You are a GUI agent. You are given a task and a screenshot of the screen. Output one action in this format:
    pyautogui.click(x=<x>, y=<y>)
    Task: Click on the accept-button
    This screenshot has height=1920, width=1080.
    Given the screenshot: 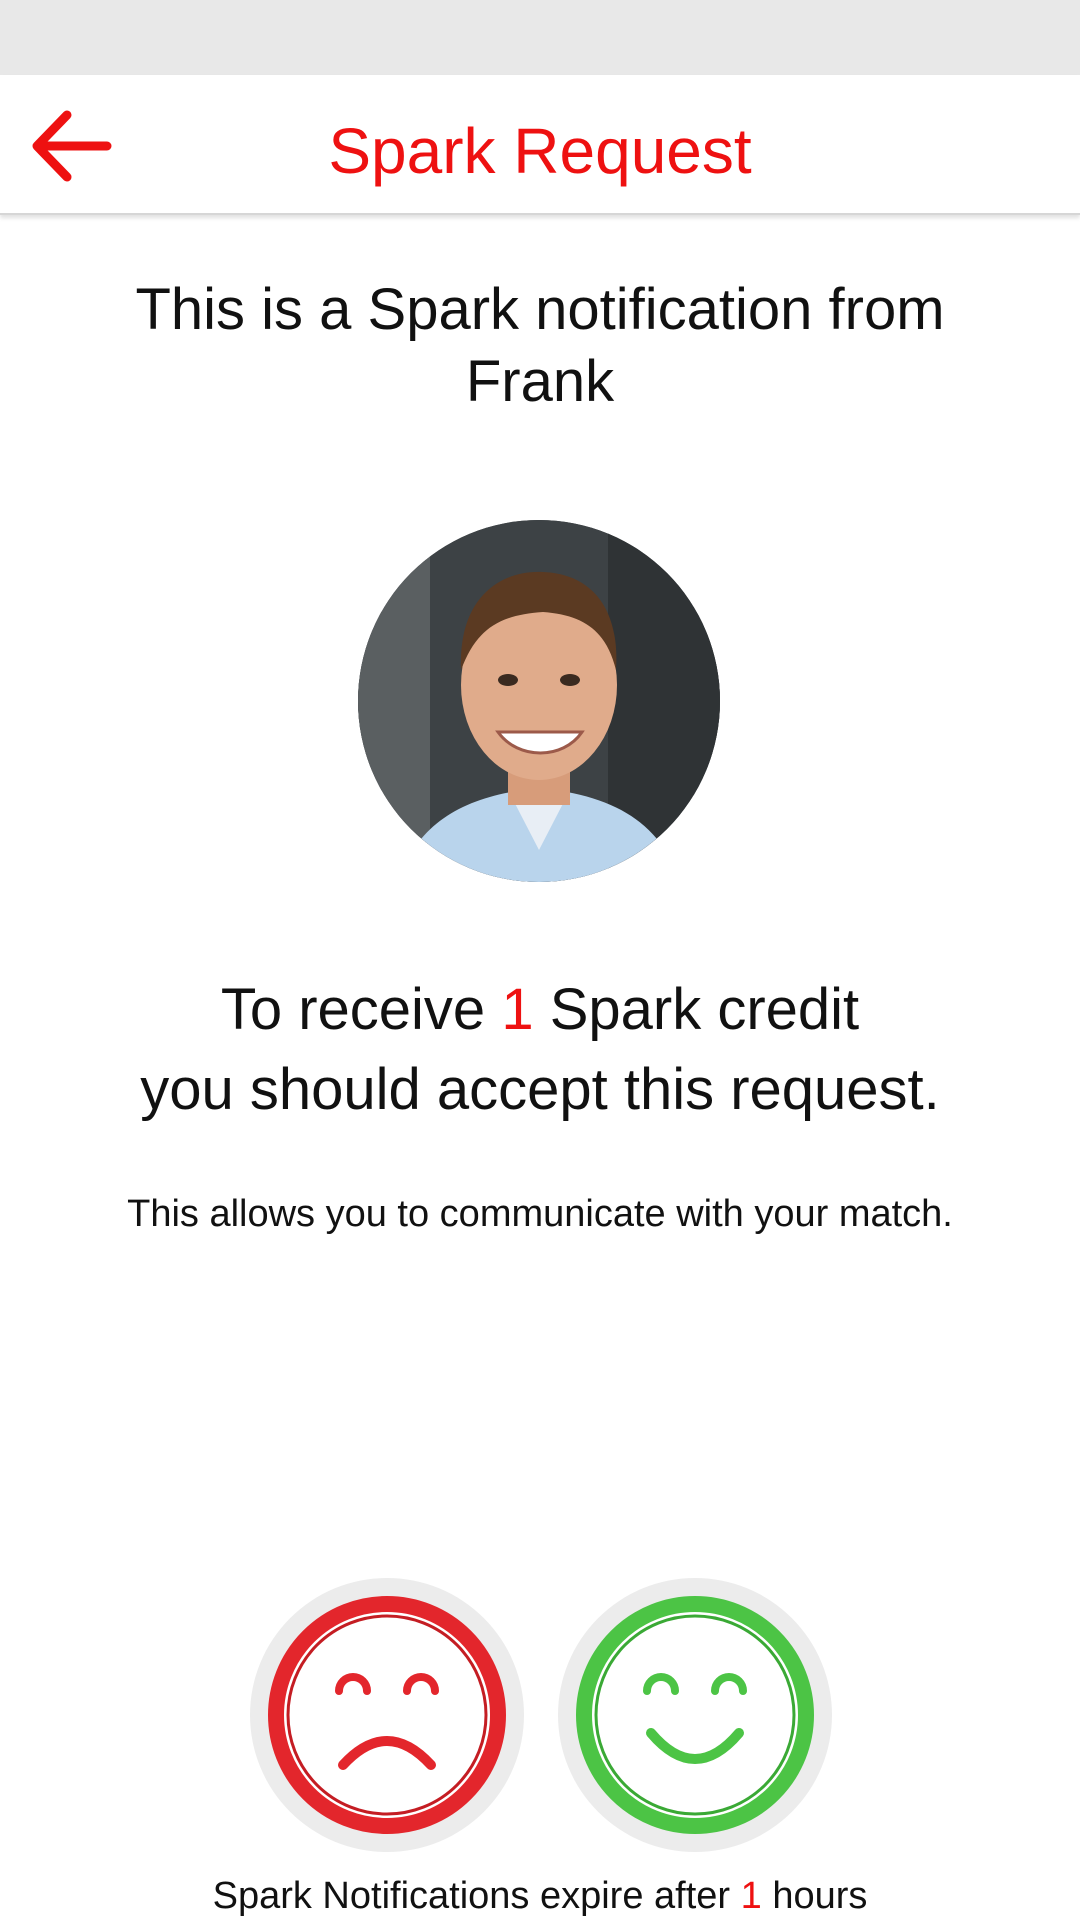 What is the action you would take?
    pyautogui.click(x=695, y=1715)
    